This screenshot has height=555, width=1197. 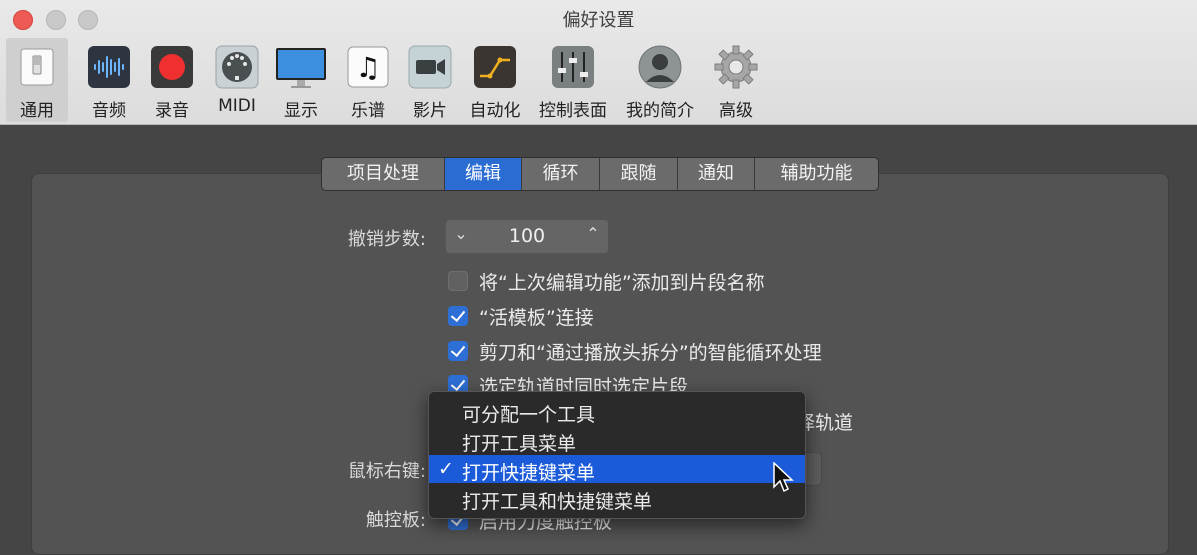 What do you see at coordinates (736, 67) in the screenshot?
I see `gear-icon` at bounding box center [736, 67].